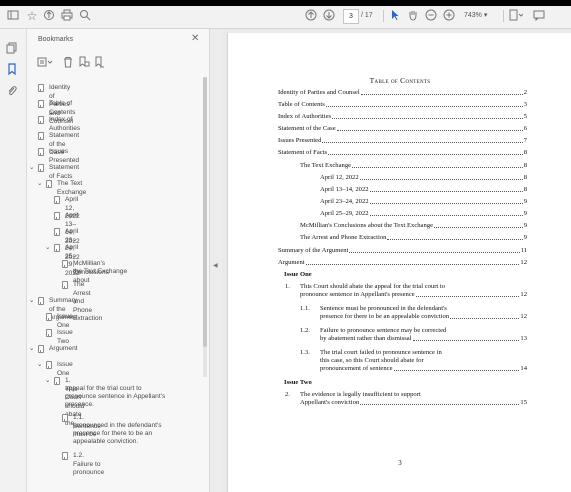 Image resolution: width=571 pixels, height=492 pixels. I want to click on page-total: / 17, so click(367, 15).